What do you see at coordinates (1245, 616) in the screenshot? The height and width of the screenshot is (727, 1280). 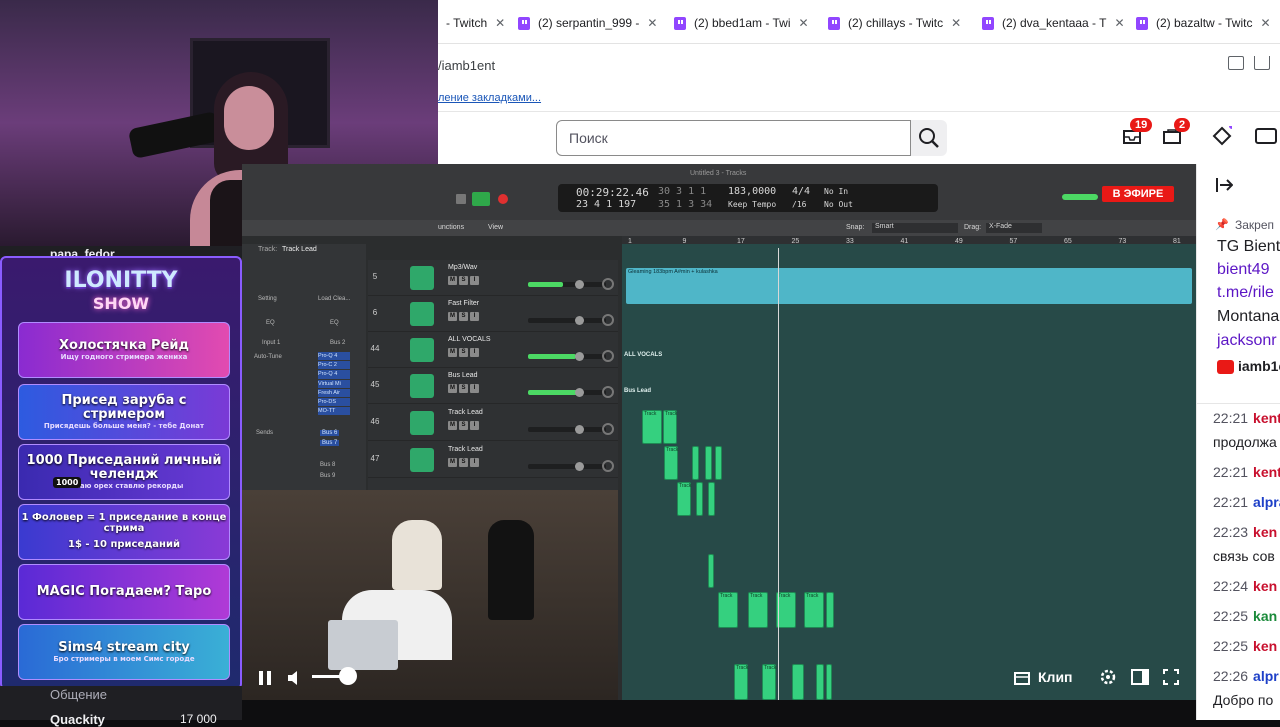 I see `chat-message: 22:25 kan` at bounding box center [1245, 616].